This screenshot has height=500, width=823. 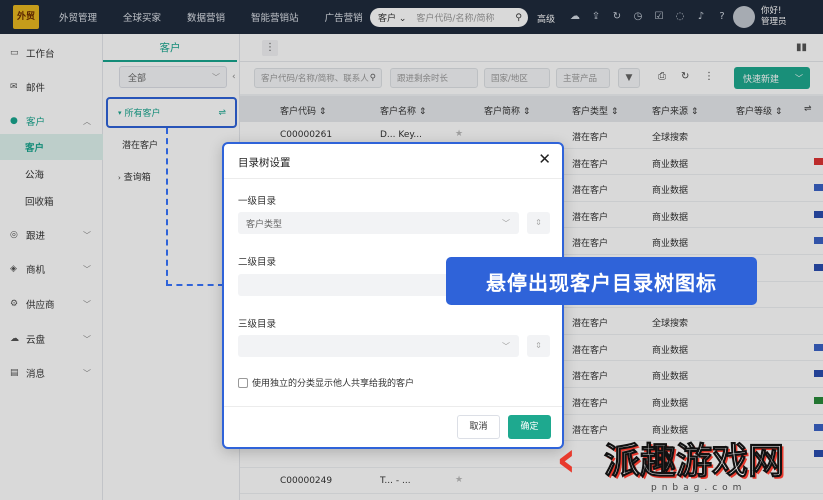 What do you see at coordinates (638, 17) in the screenshot?
I see `clock-icon: ◷` at bounding box center [638, 17].